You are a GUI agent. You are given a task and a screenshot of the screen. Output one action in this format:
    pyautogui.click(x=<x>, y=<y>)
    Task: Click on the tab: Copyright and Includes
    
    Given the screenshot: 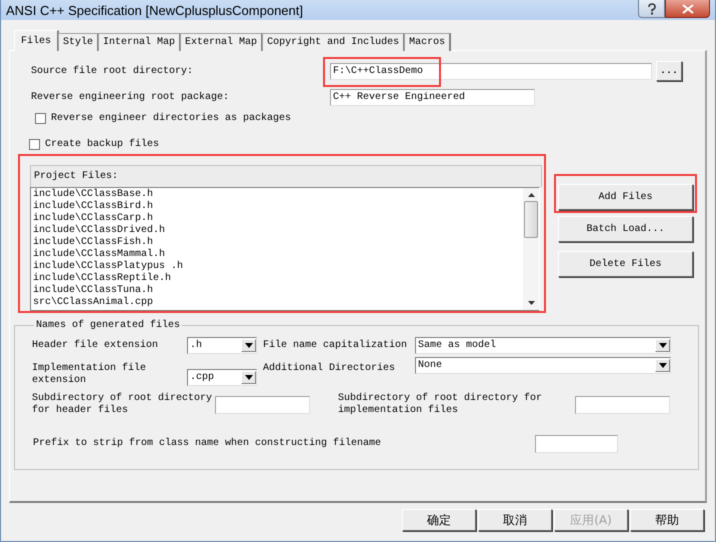 What is the action you would take?
    pyautogui.click(x=334, y=42)
    